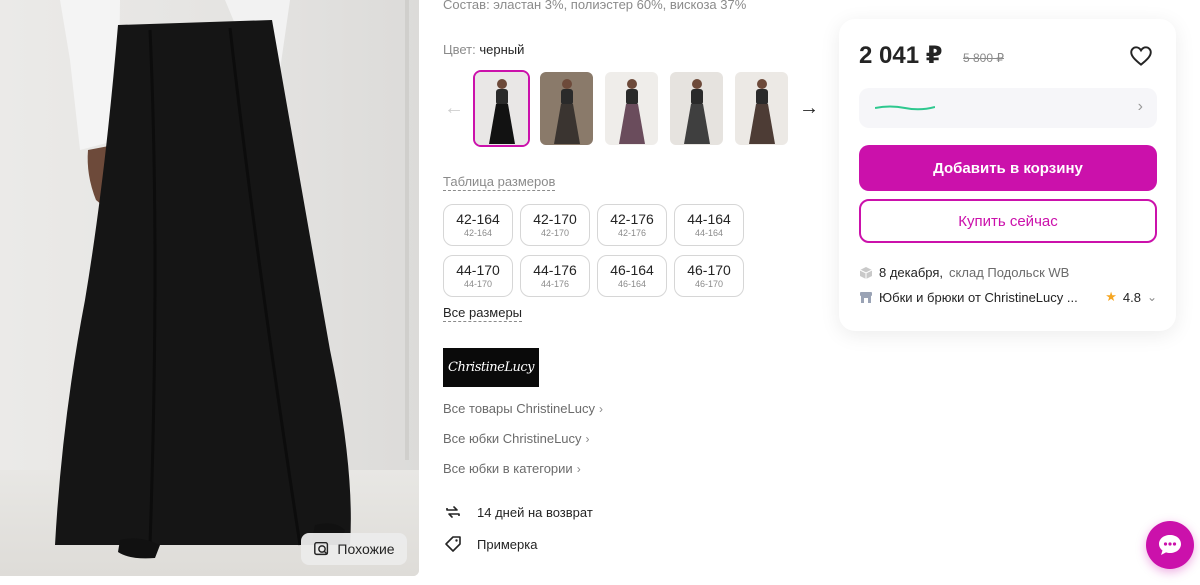  I want to click on fitting-feature: Примерка, so click(490, 544).